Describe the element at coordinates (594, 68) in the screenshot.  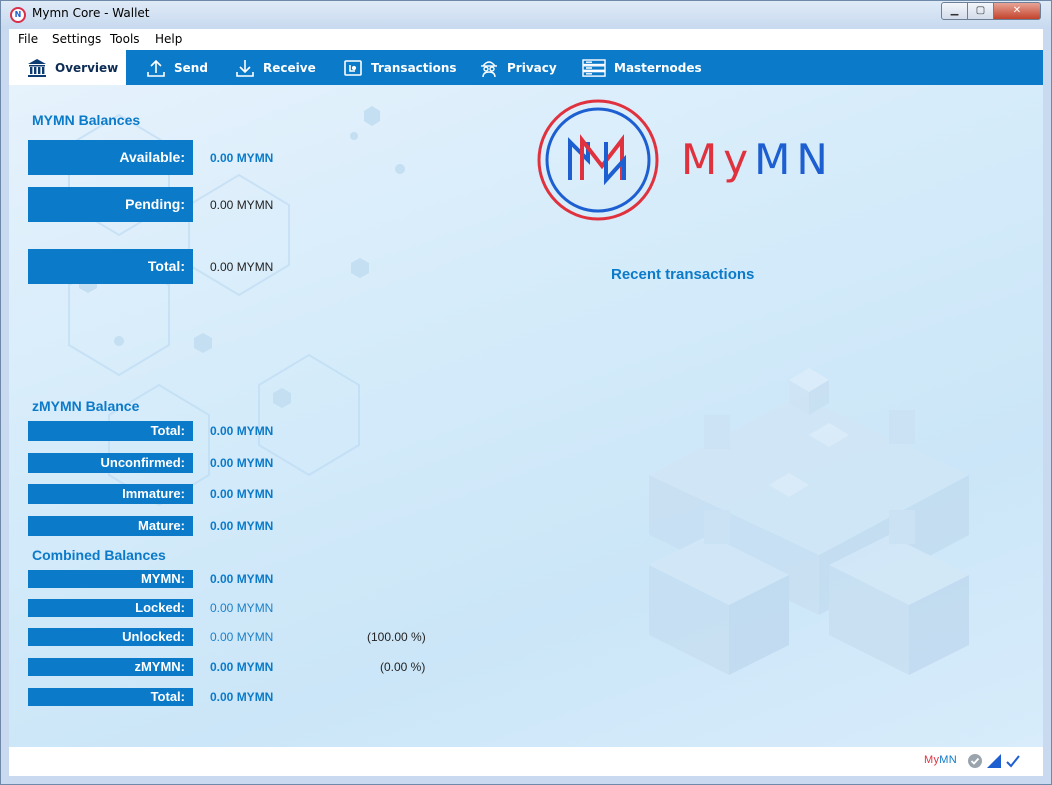
I see `server-icon` at that location.